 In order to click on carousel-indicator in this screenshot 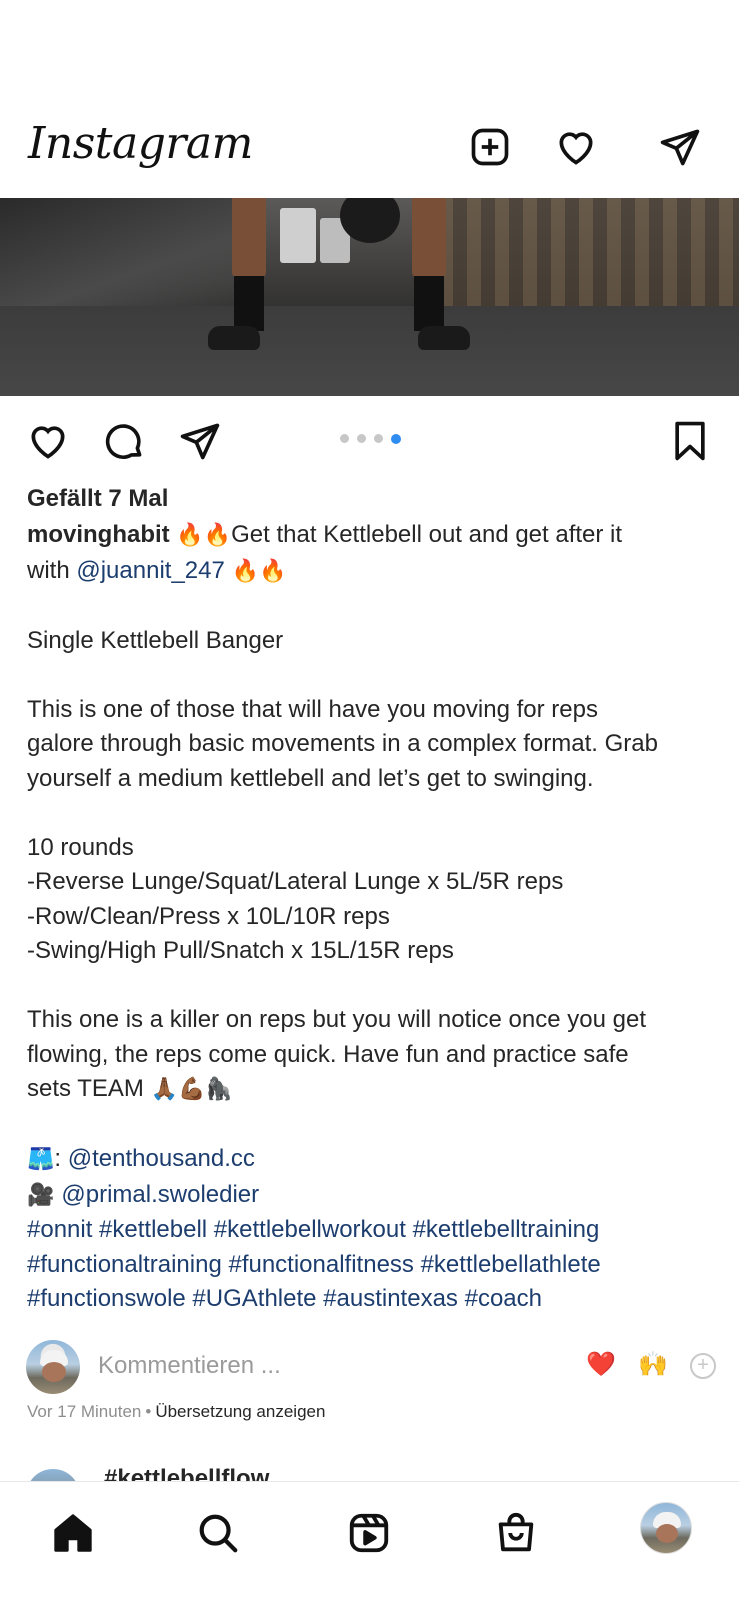, I will do `click(370, 438)`.